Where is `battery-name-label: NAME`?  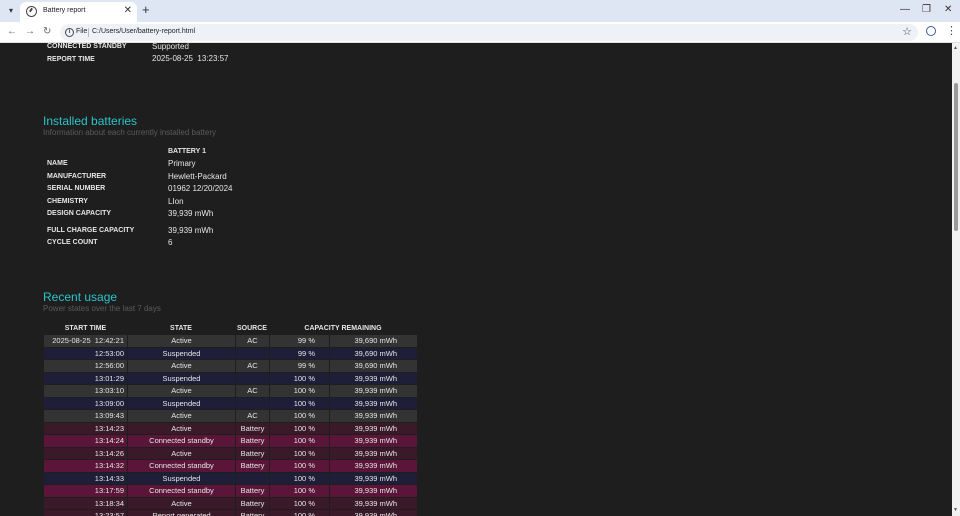 battery-name-label: NAME is located at coordinates (57, 163).